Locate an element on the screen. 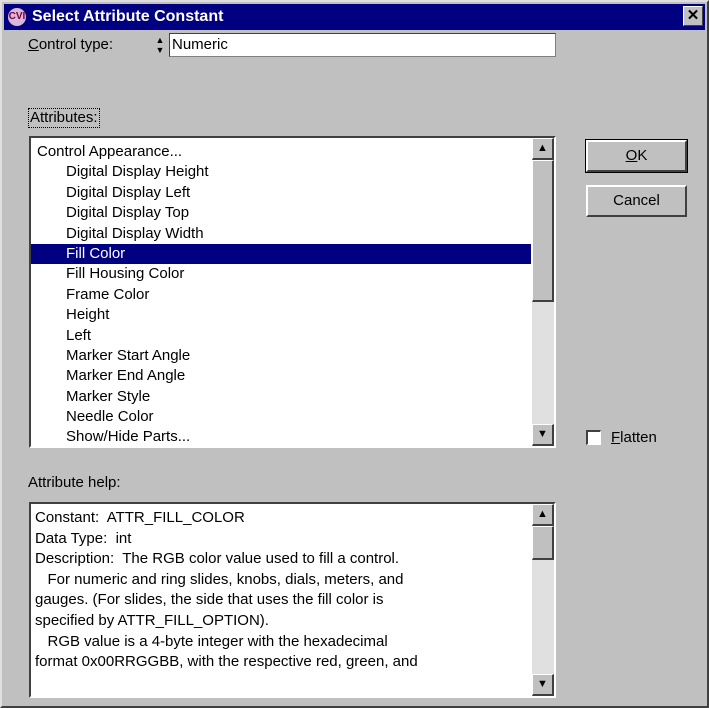 The image size is (709, 708). attribute-list-item: Fill Housing Color is located at coordinates (281, 274).